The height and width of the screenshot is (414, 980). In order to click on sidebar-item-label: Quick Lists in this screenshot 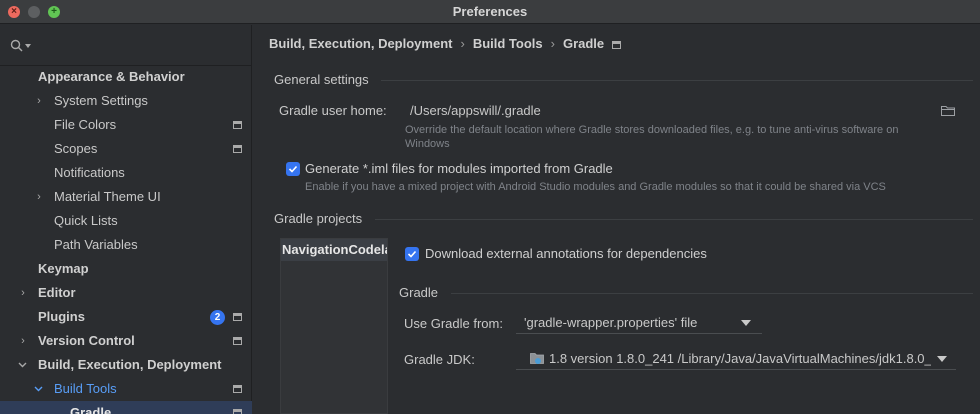, I will do `click(86, 220)`.